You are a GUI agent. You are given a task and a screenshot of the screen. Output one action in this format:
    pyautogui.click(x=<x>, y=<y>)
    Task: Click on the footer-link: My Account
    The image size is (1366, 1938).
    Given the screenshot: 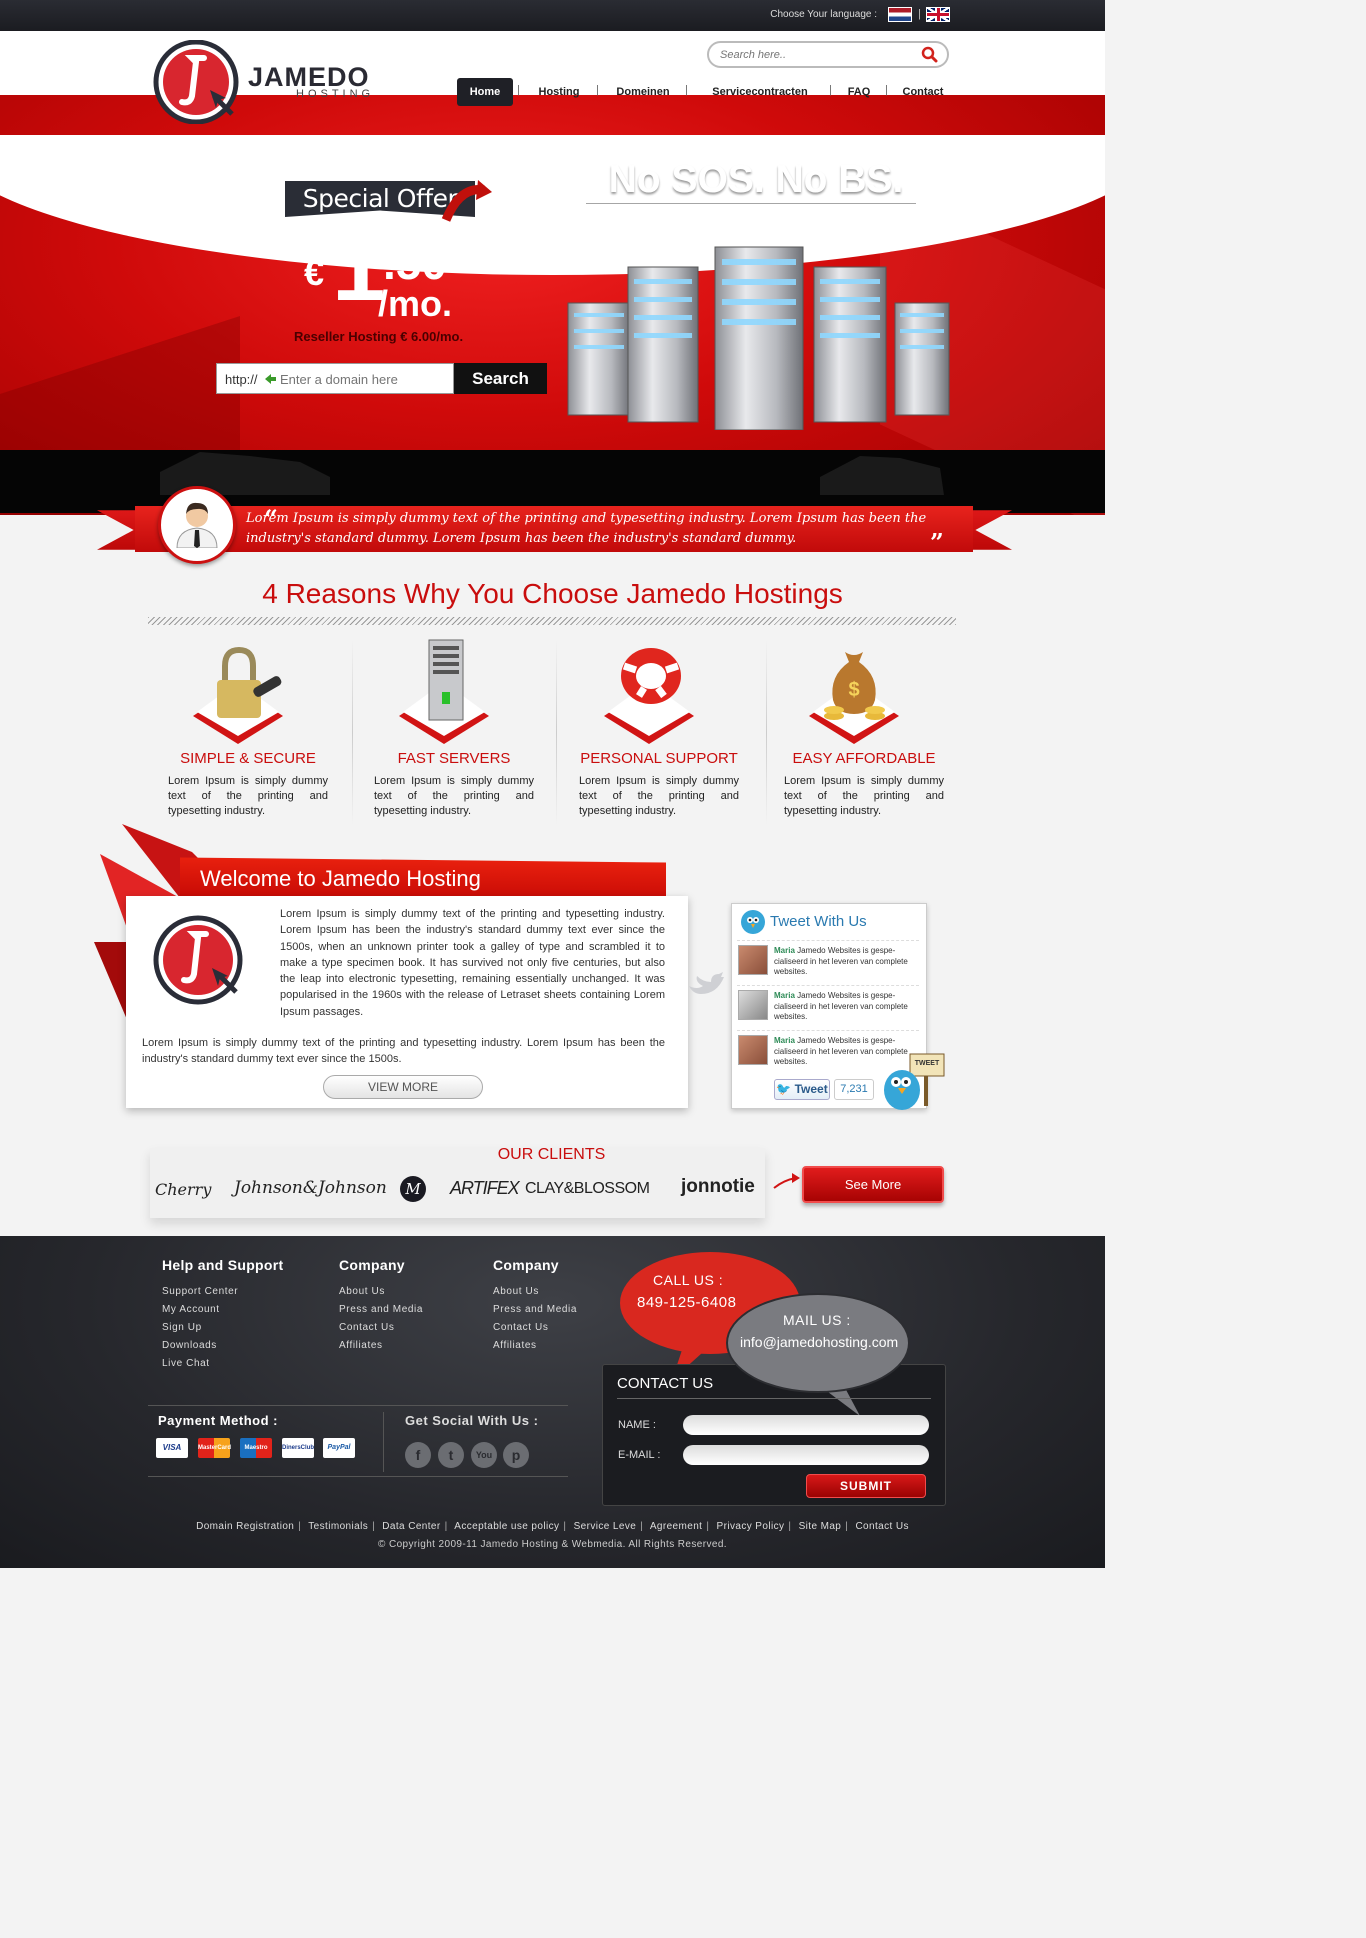 What is the action you would take?
    pyautogui.click(x=191, y=1309)
    